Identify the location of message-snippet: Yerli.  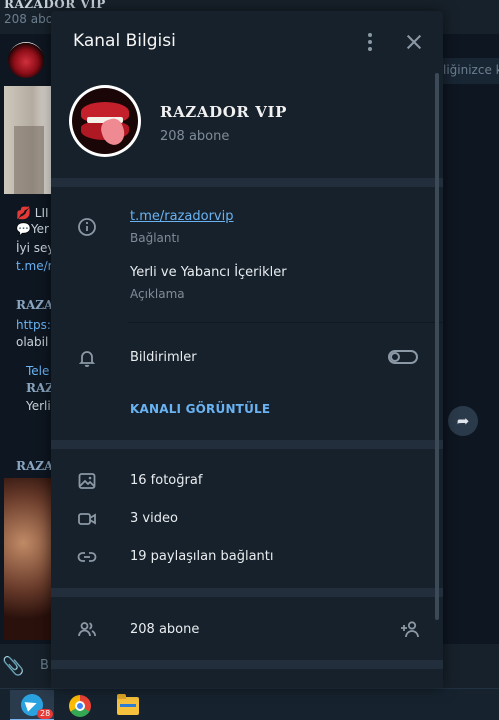
(38, 406).